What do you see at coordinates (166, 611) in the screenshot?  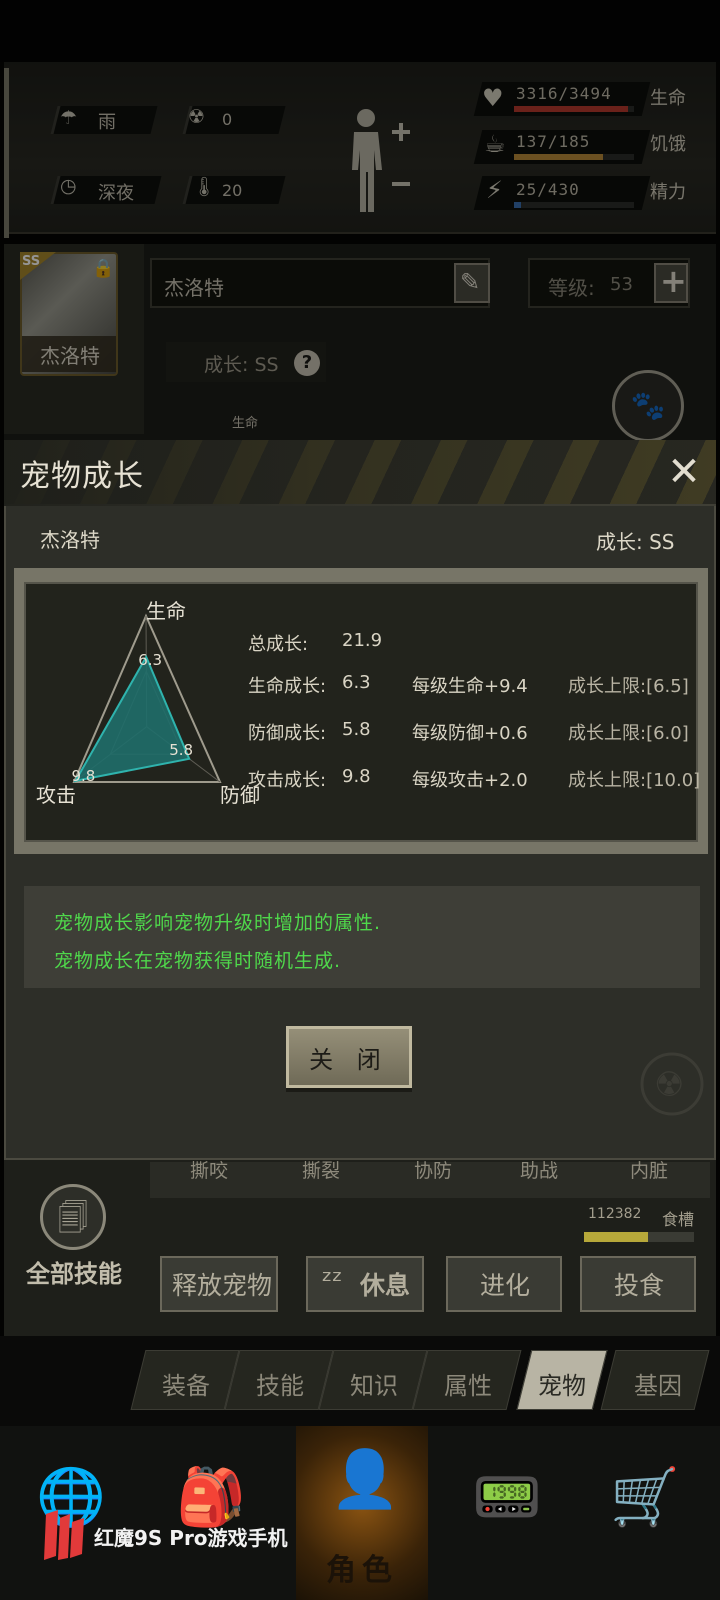 I see `radar-axis-label-life: 生命` at bounding box center [166, 611].